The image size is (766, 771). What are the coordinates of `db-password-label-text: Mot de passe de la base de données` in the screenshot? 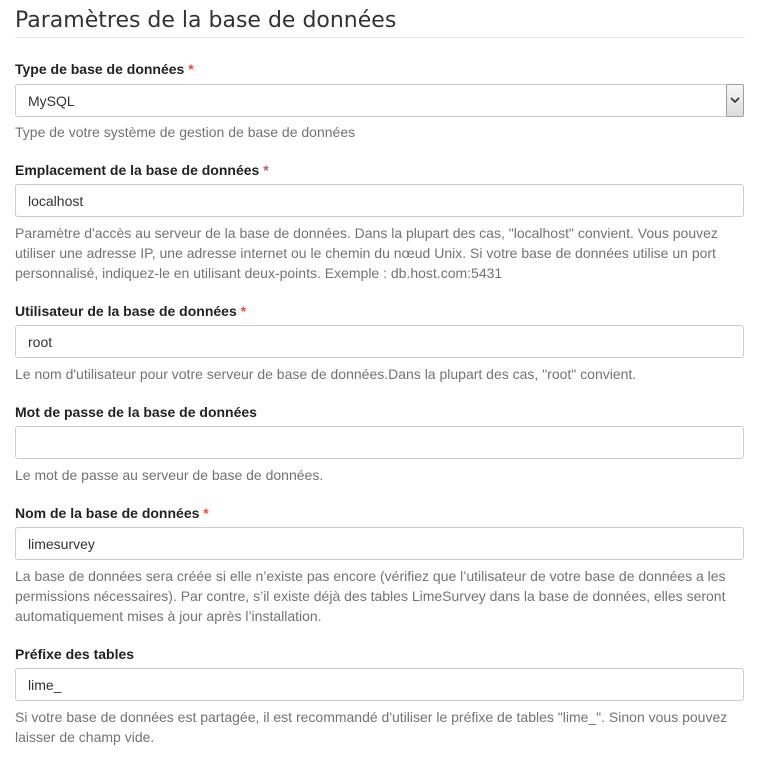 It's located at (136, 412).